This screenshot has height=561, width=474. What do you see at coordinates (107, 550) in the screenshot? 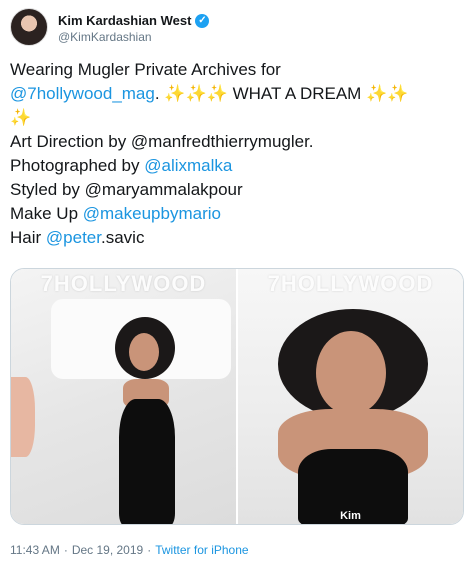
I see `tweet-date: Dec 19, 2019` at bounding box center [107, 550].